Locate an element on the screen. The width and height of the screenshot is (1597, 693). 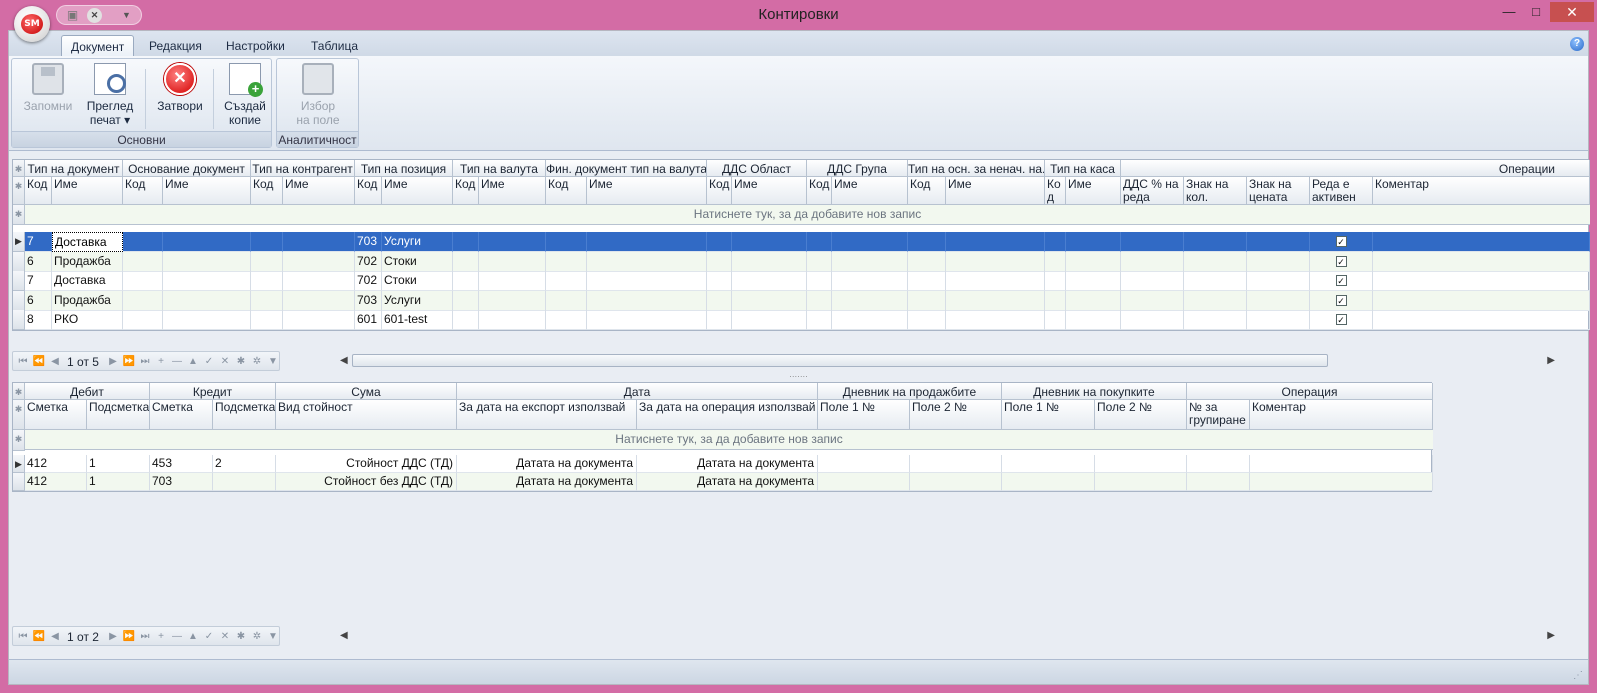
prev-page-icon: ⏪ is located at coordinates (39, 637).